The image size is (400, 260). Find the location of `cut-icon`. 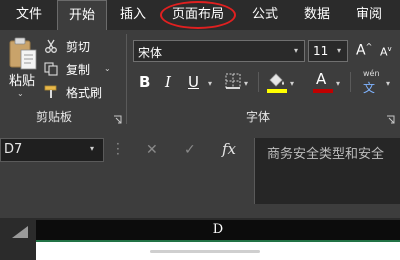

cut-icon is located at coordinates (51, 45).